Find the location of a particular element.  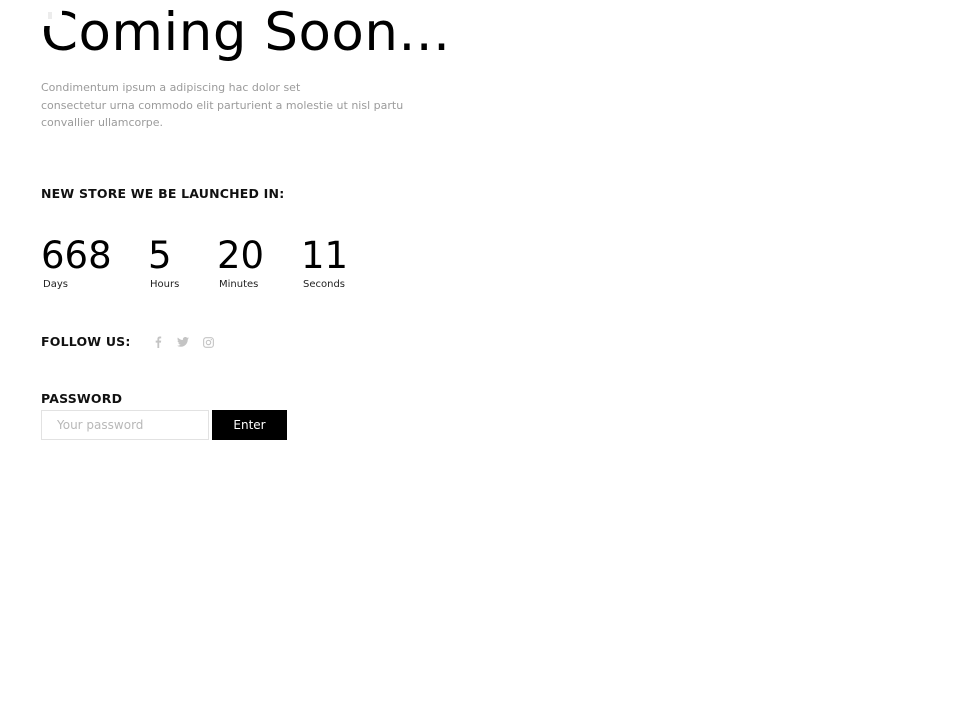

description-line: convallier ullamcorpe. is located at coordinates (102, 122).